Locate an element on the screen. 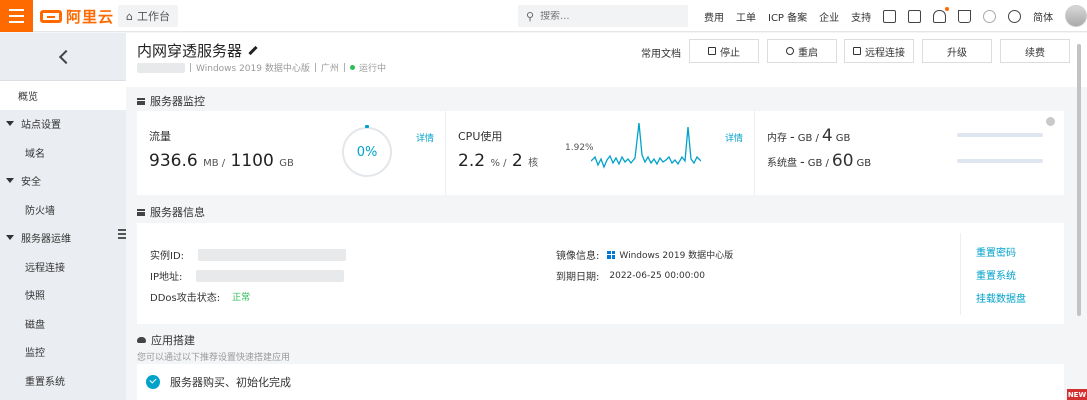  top-bar: 阿里云 ⌂ 工作台 ⚲ 费用 工单 ICP 备案 企业 支持 简体 is located at coordinates (543, 16).